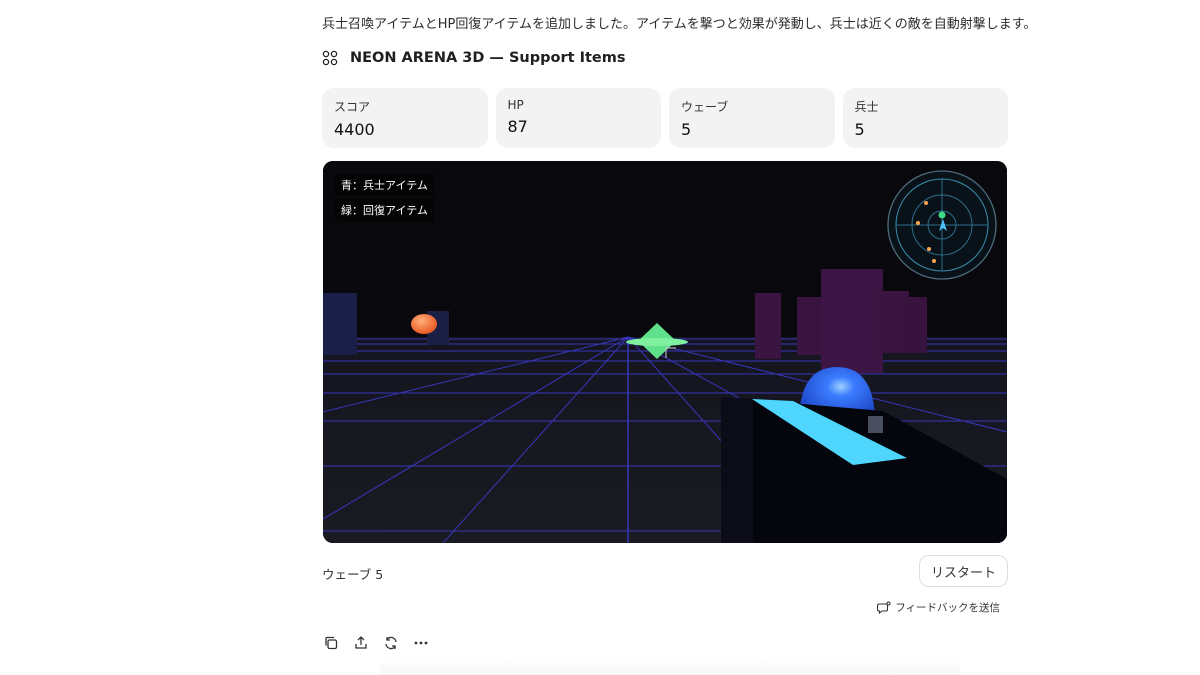 The image size is (1200, 675). Describe the element at coordinates (384, 185) in the screenshot. I see `legend-soldier-item: 青：兵士アイテム` at that location.